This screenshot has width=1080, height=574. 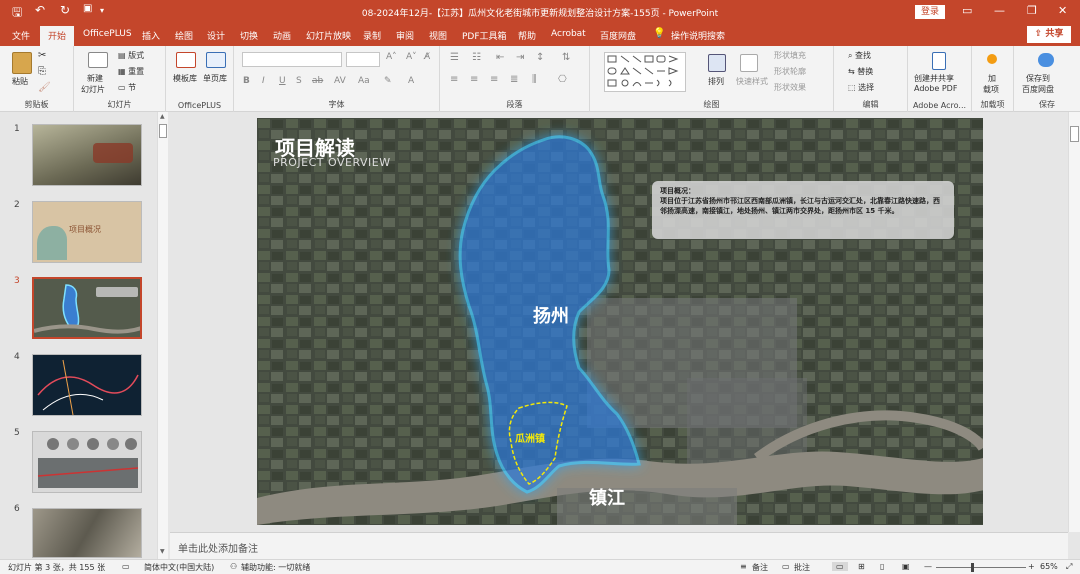 What do you see at coordinates (151, 35) in the screenshot?
I see `tab-insert: 插入` at bounding box center [151, 35].